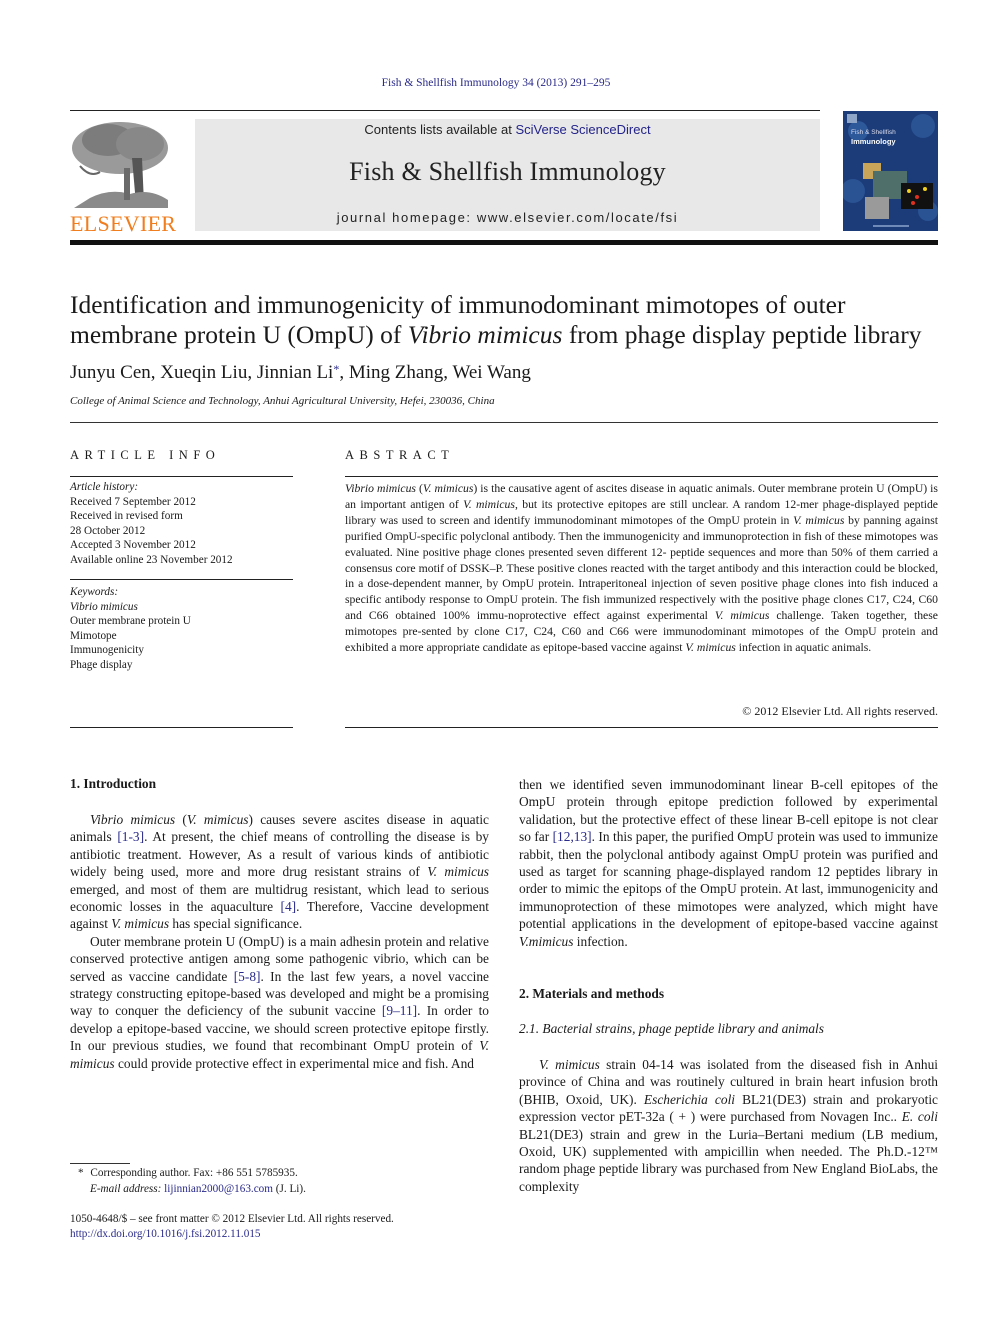 The width and height of the screenshot is (992, 1323). Describe the element at coordinates (133, 501) in the screenshot. I see `history-item: Received 7 September 2012` at that location.